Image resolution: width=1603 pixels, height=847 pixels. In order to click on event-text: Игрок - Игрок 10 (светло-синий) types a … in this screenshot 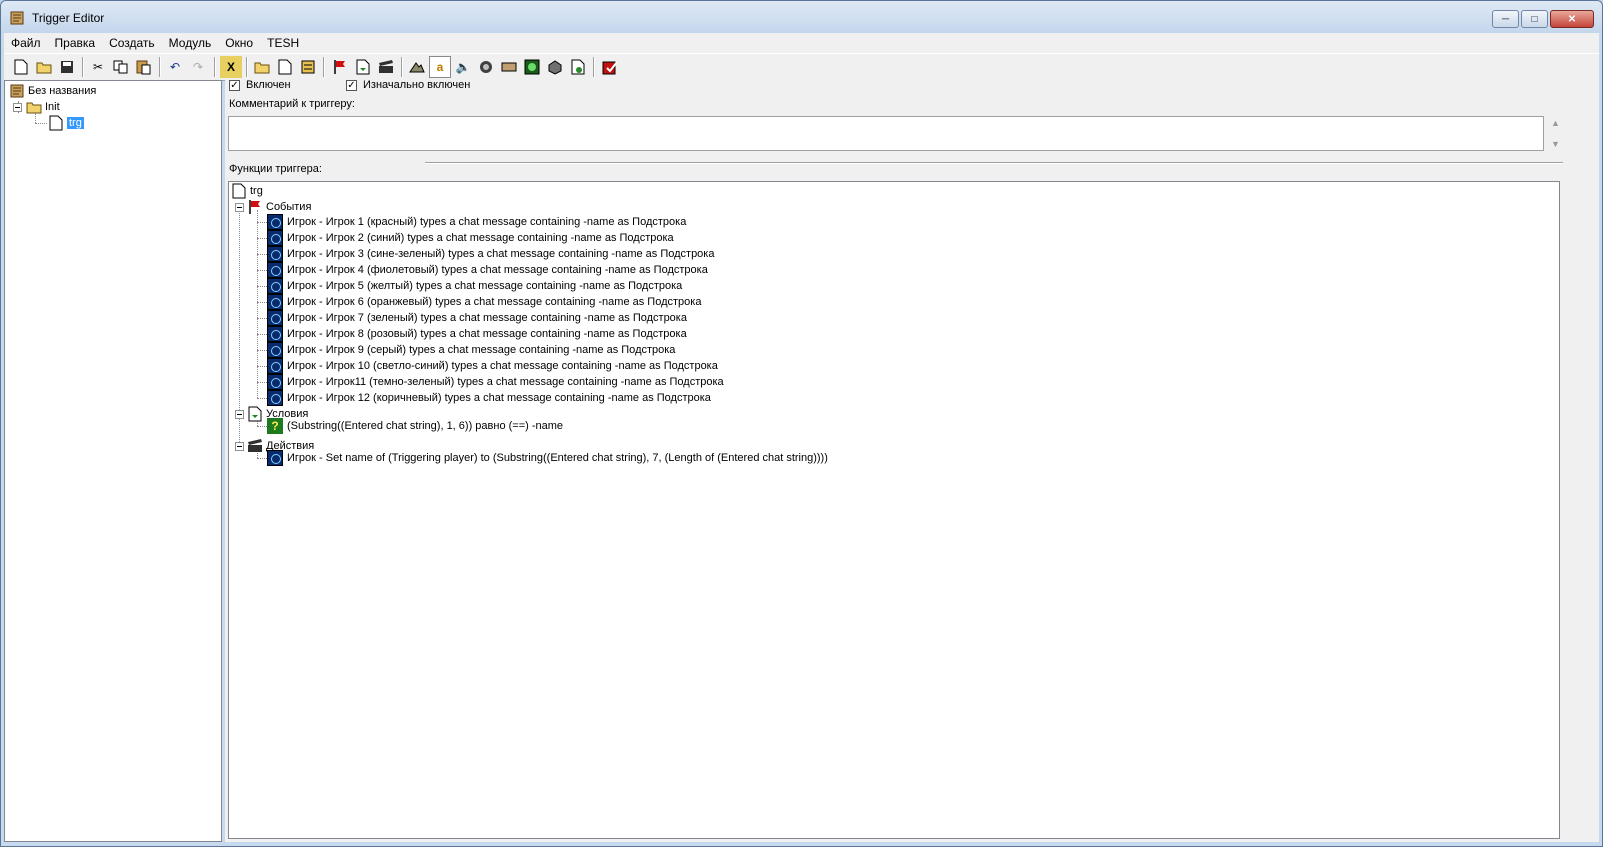, I will do `click(502, 366)`.